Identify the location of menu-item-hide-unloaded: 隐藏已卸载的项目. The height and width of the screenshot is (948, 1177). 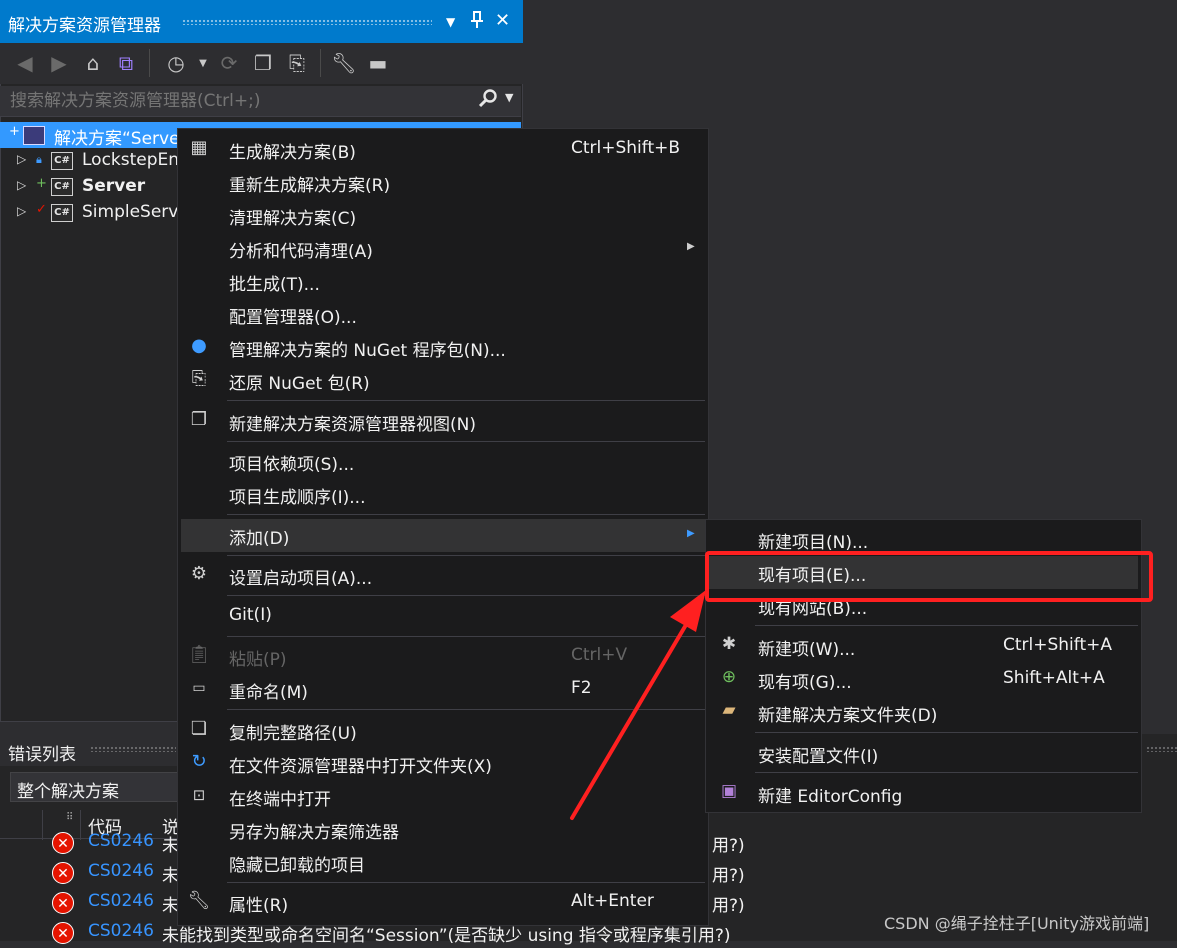
(443, 862).